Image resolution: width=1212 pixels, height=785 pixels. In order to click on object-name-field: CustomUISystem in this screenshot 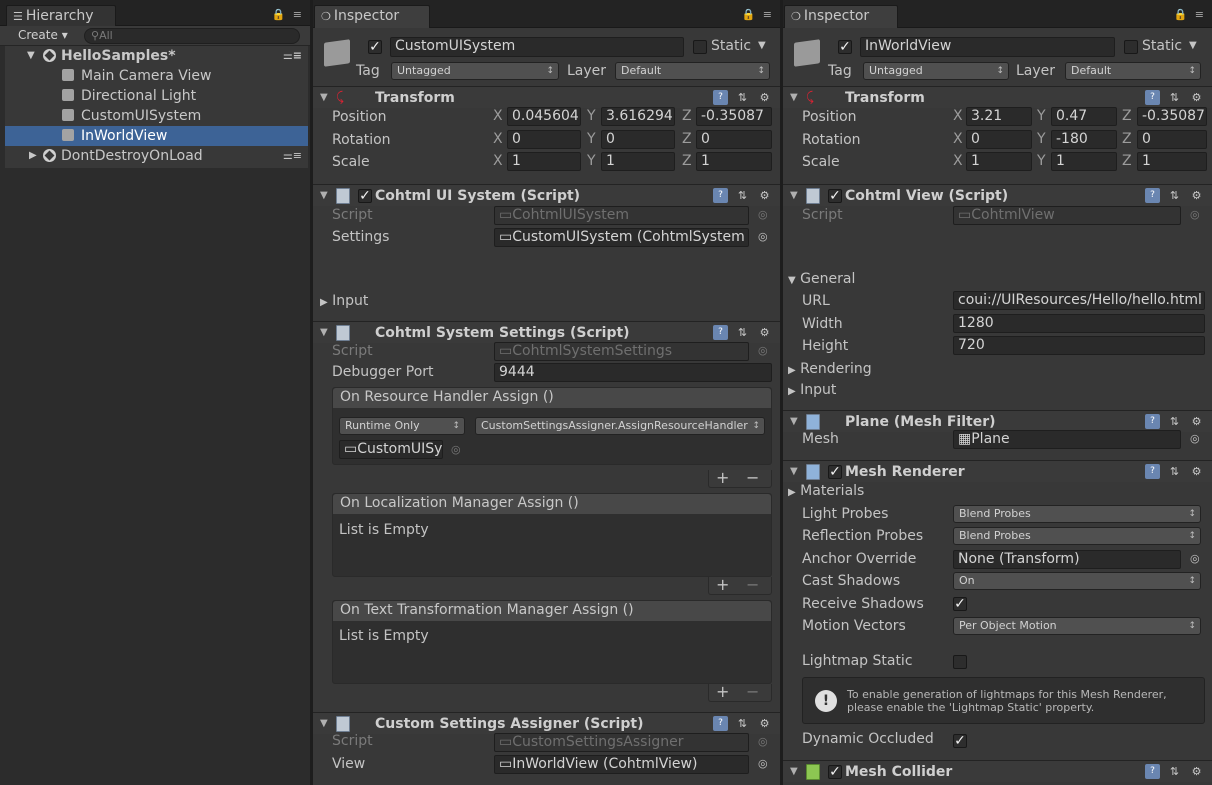, I will do `click(537, 47)`.